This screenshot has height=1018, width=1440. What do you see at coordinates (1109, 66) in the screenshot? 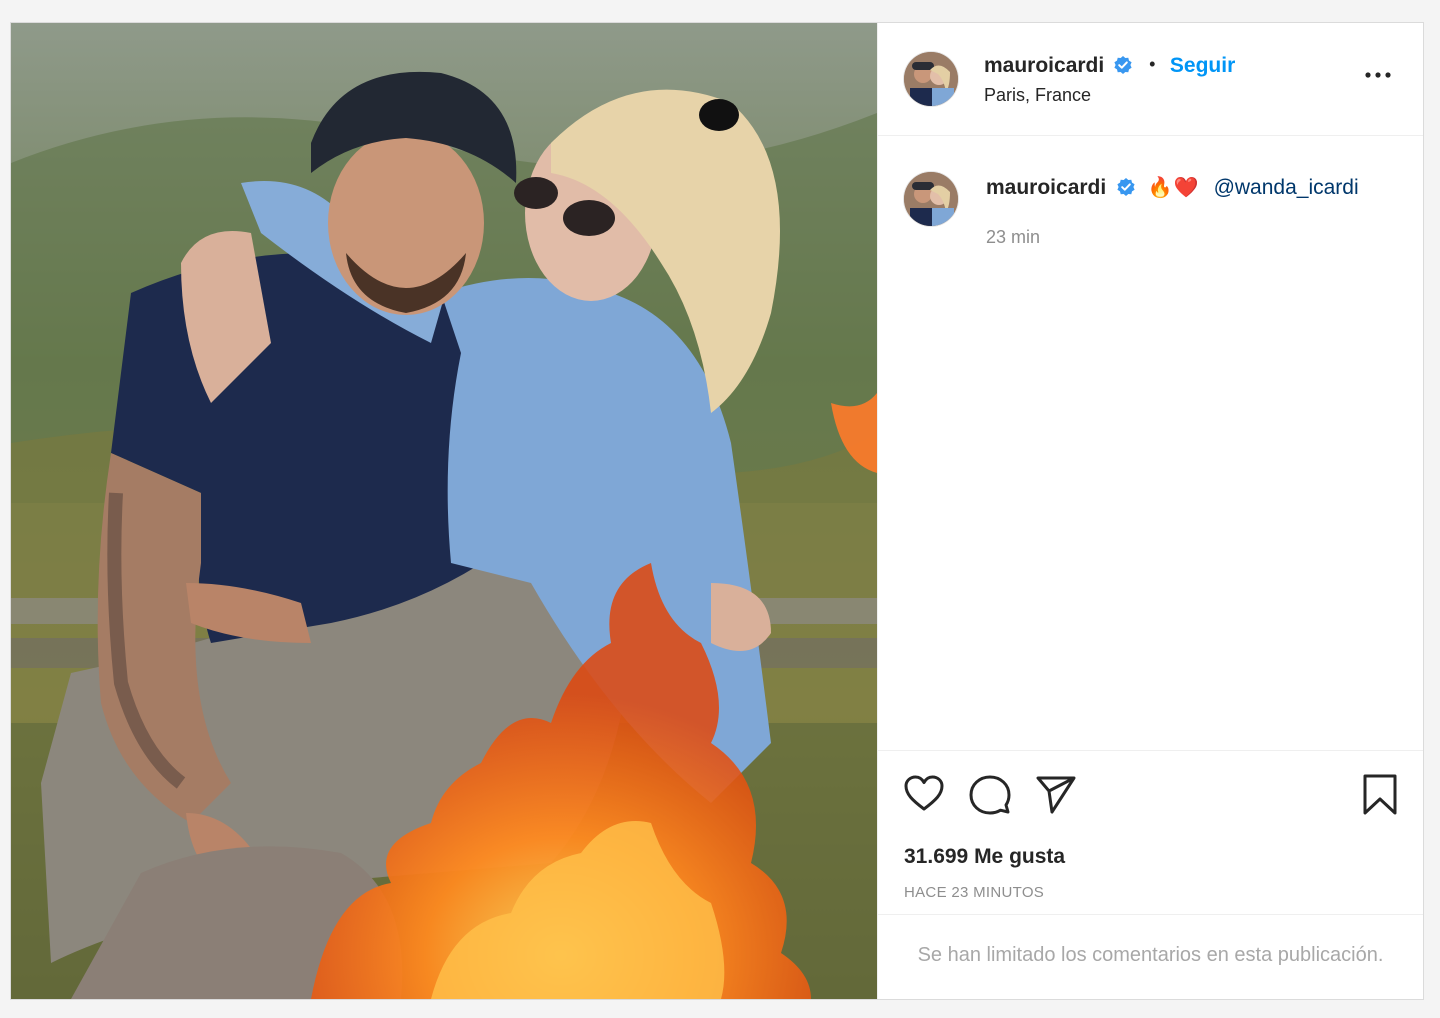
I see `header-username-row: mauroicardi • Seguir` at bounding box center [1109, 66].